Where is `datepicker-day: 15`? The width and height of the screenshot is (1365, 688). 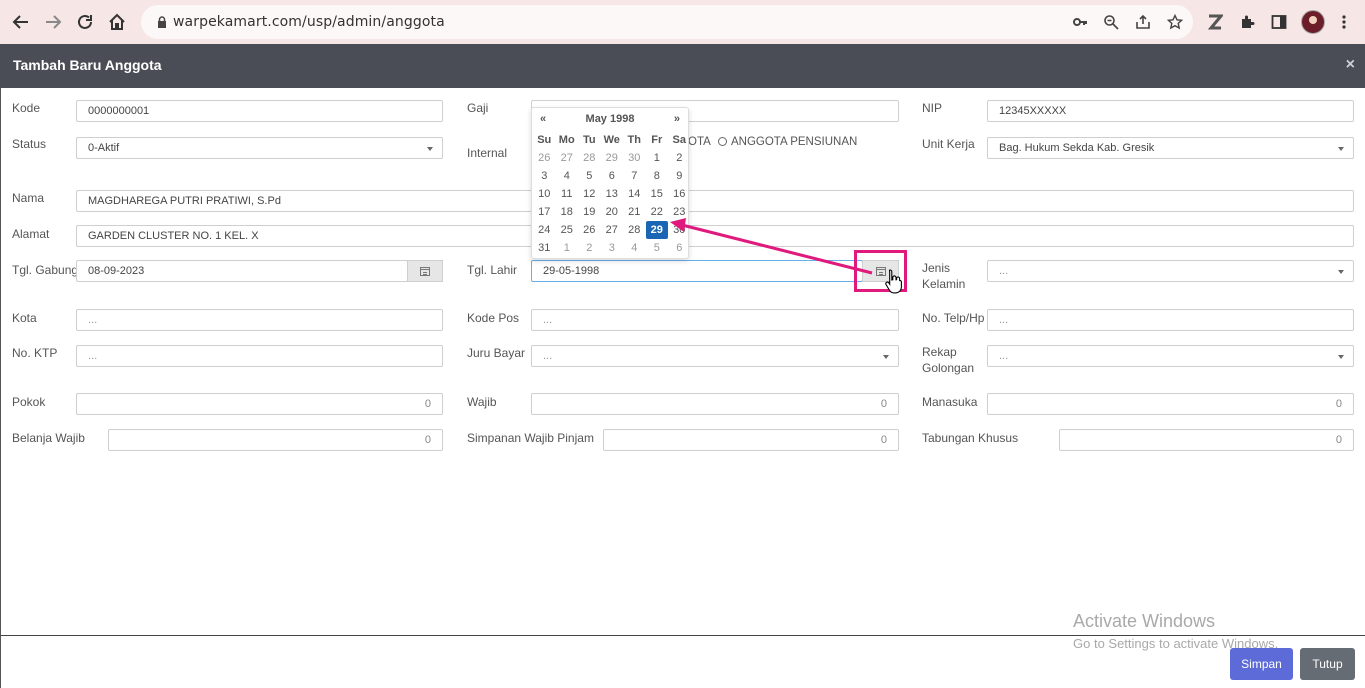
datepicker-day: 15 is located at coordinates (657, 194).